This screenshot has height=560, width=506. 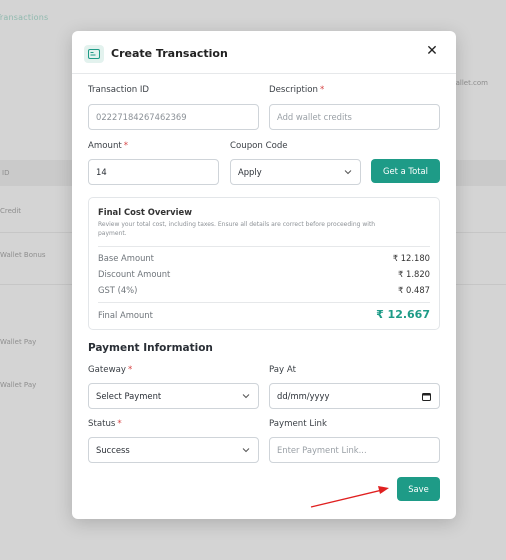 What do you see at coordinates (426, 396) in the screenshot?
I see `calendar-icon` at bounding box center [426, 396].